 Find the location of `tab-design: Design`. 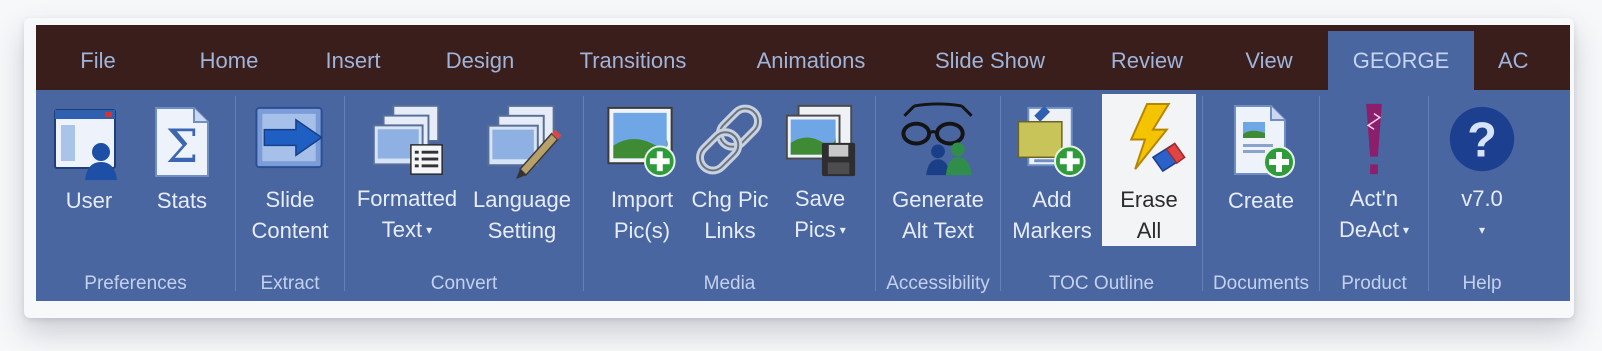

tab-design: Design is located at coordinates (480, 60).